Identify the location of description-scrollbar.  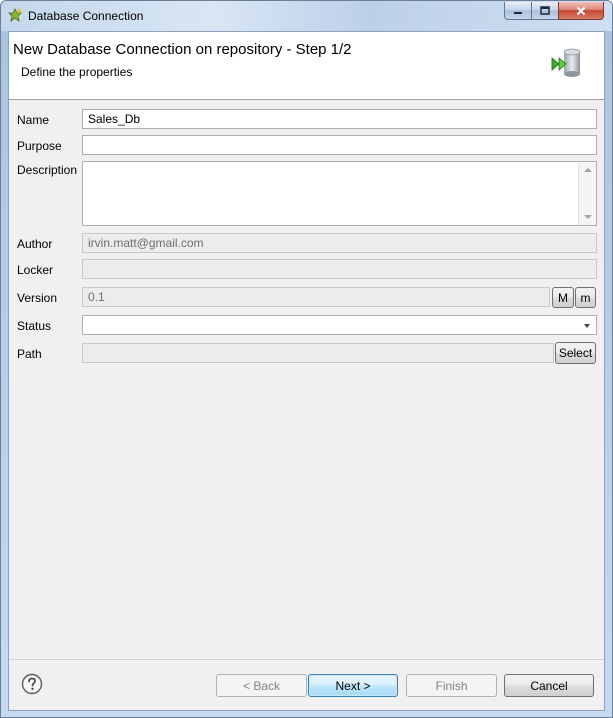
(587, 193).